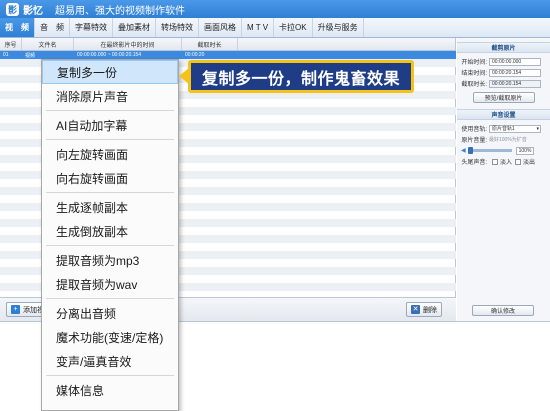  Describe the element at coordinates (515, 72) in the screenshot. I see `end-time-field: 00:00:20.154` at that location.